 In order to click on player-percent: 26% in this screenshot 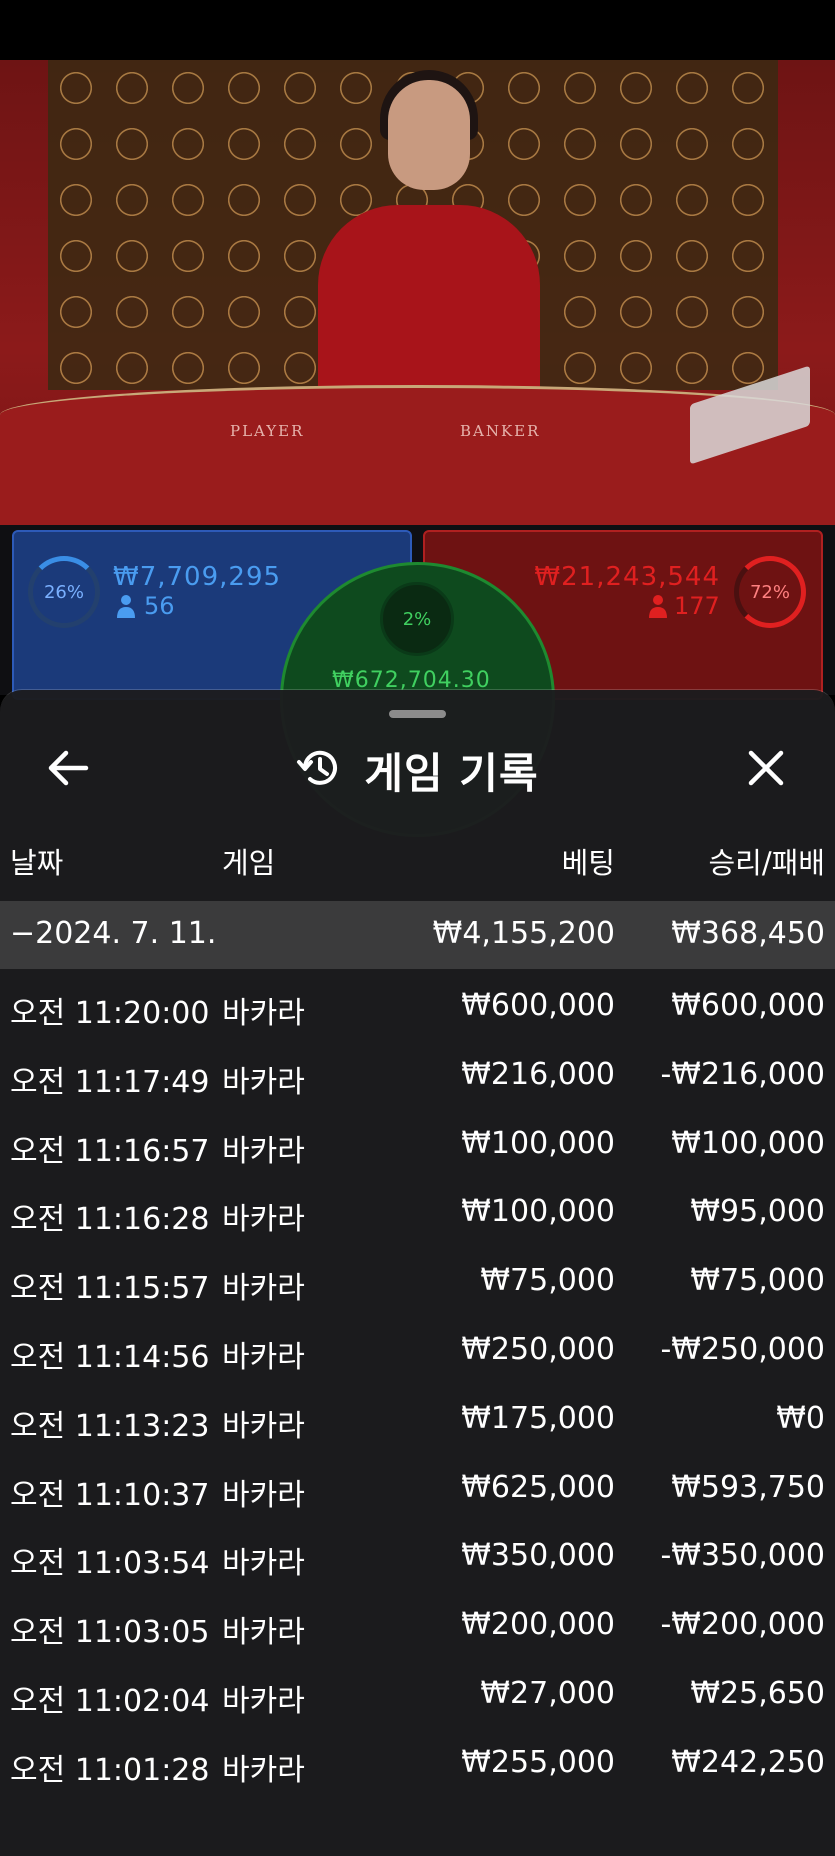, I will do `click(63, 592)`.